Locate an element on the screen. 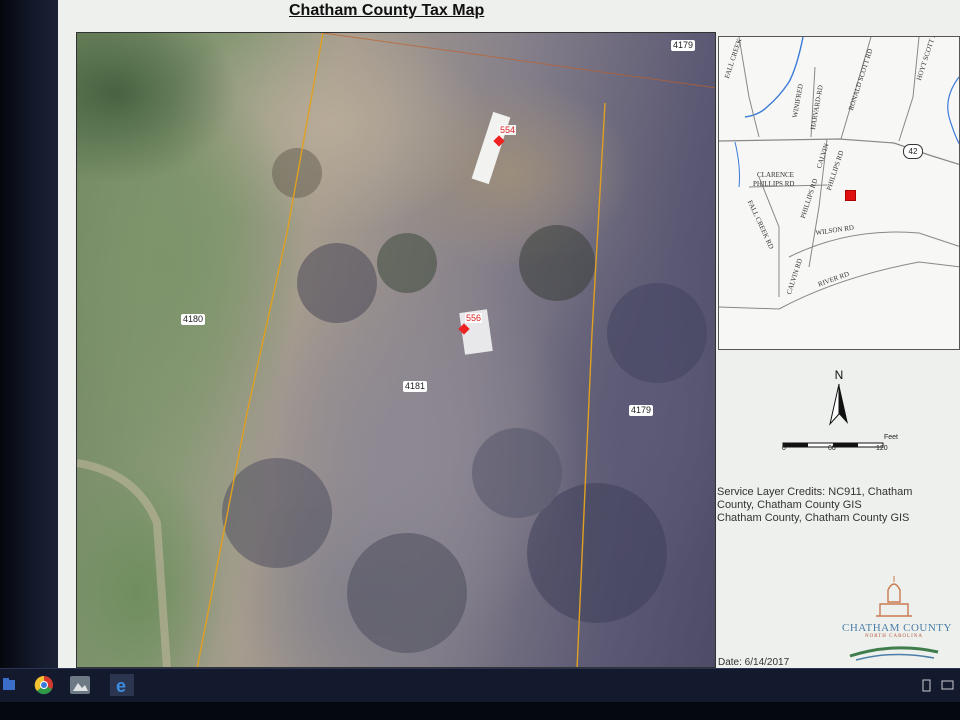 This screenshot has height=720, width=960. scale-bar: Feet 0 60 120 is located at coordinates (840, 445).